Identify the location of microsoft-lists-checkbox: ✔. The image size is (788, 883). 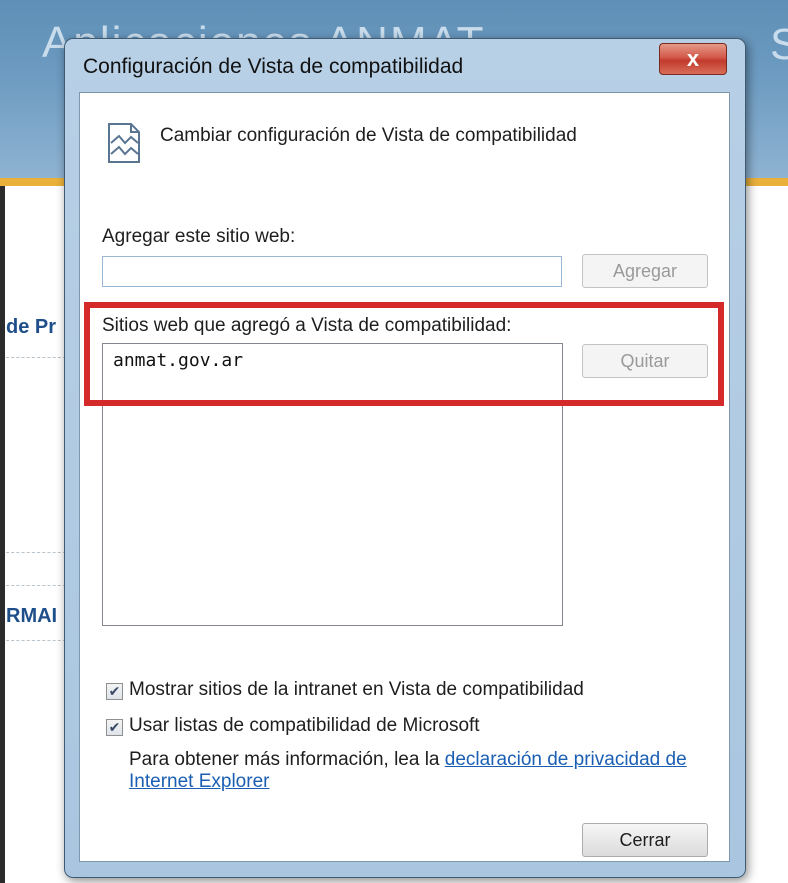
(114, 727).